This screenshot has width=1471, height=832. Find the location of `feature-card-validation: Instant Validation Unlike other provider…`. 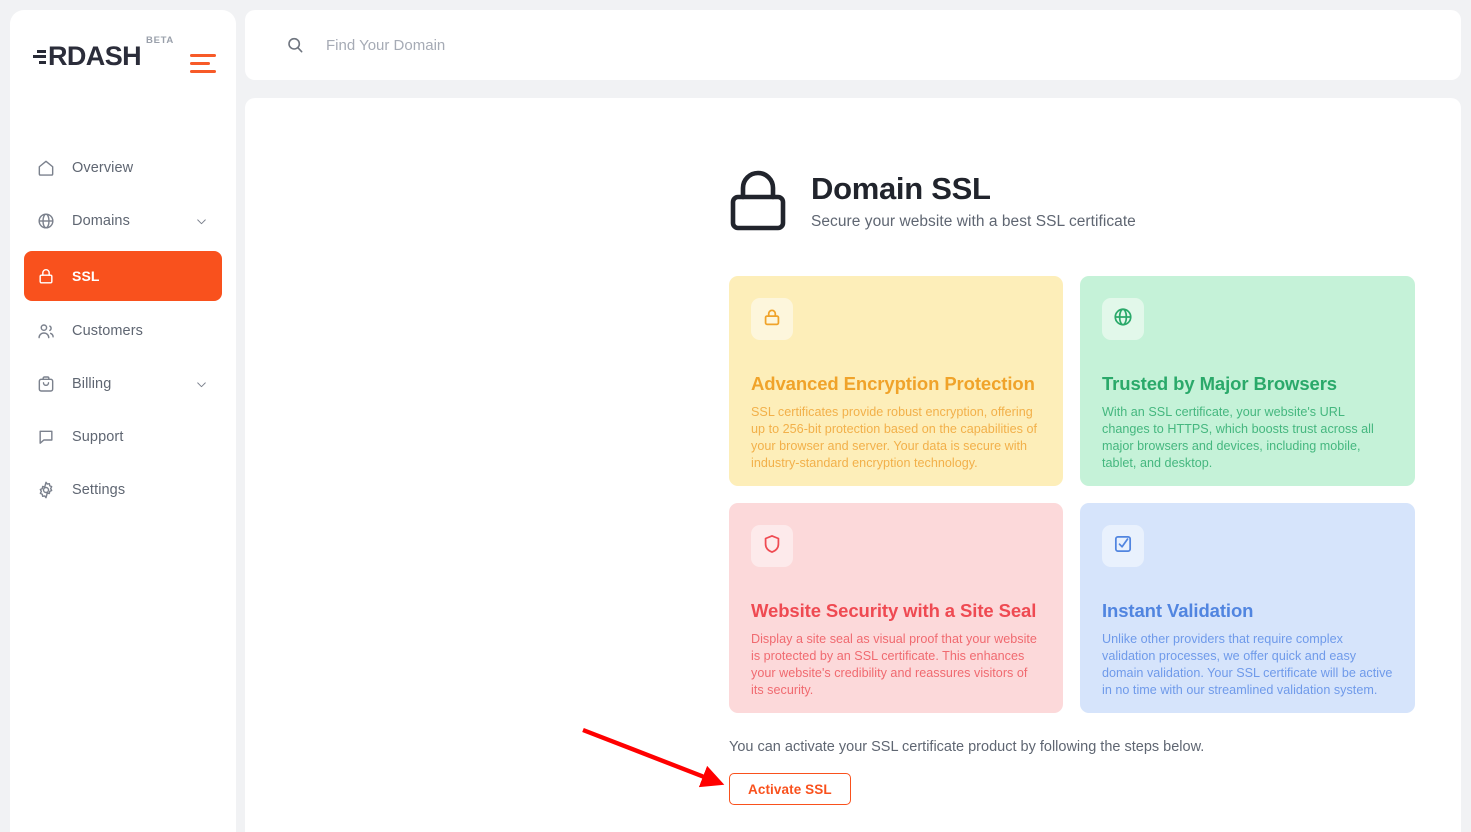

feature-card-validation: Instant Validation Unlike other provider… is located at coordinates (1247, 608).